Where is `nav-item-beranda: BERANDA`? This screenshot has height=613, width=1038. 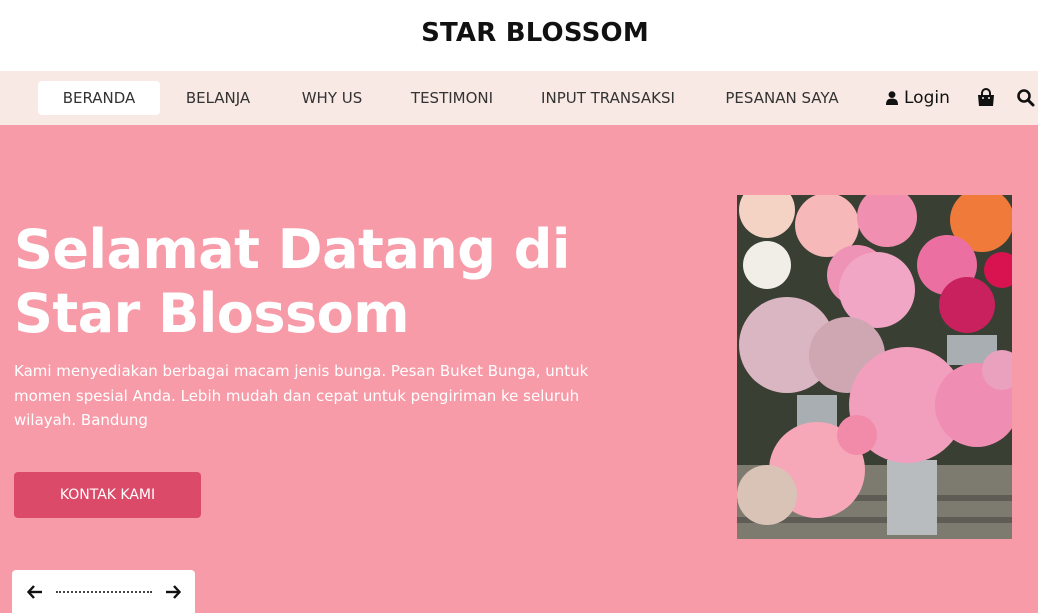
nav-item-beranda: BERANDA is located at coordinates (99, 98).